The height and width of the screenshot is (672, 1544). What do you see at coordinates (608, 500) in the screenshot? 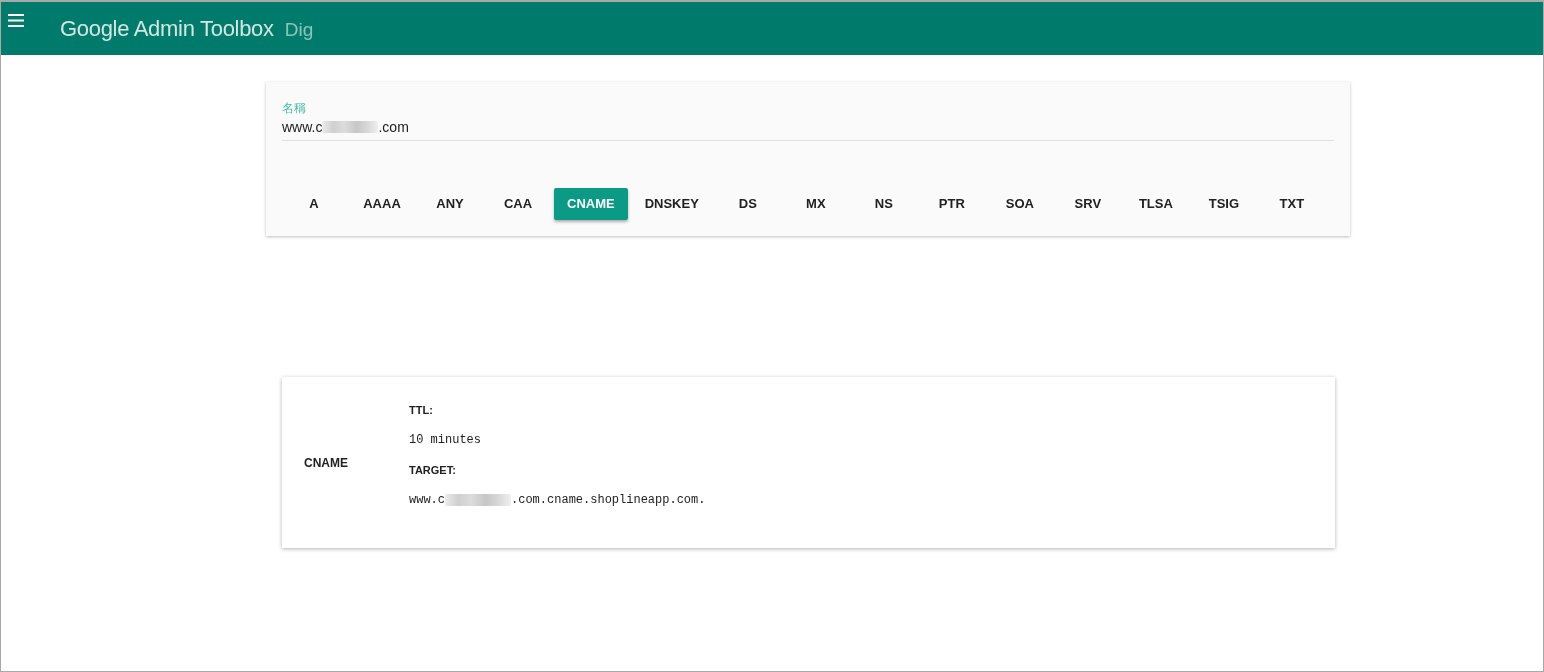
I see `result-field-value: .com.cname.shoplineapp.com.` at bounding box center [608, 500].